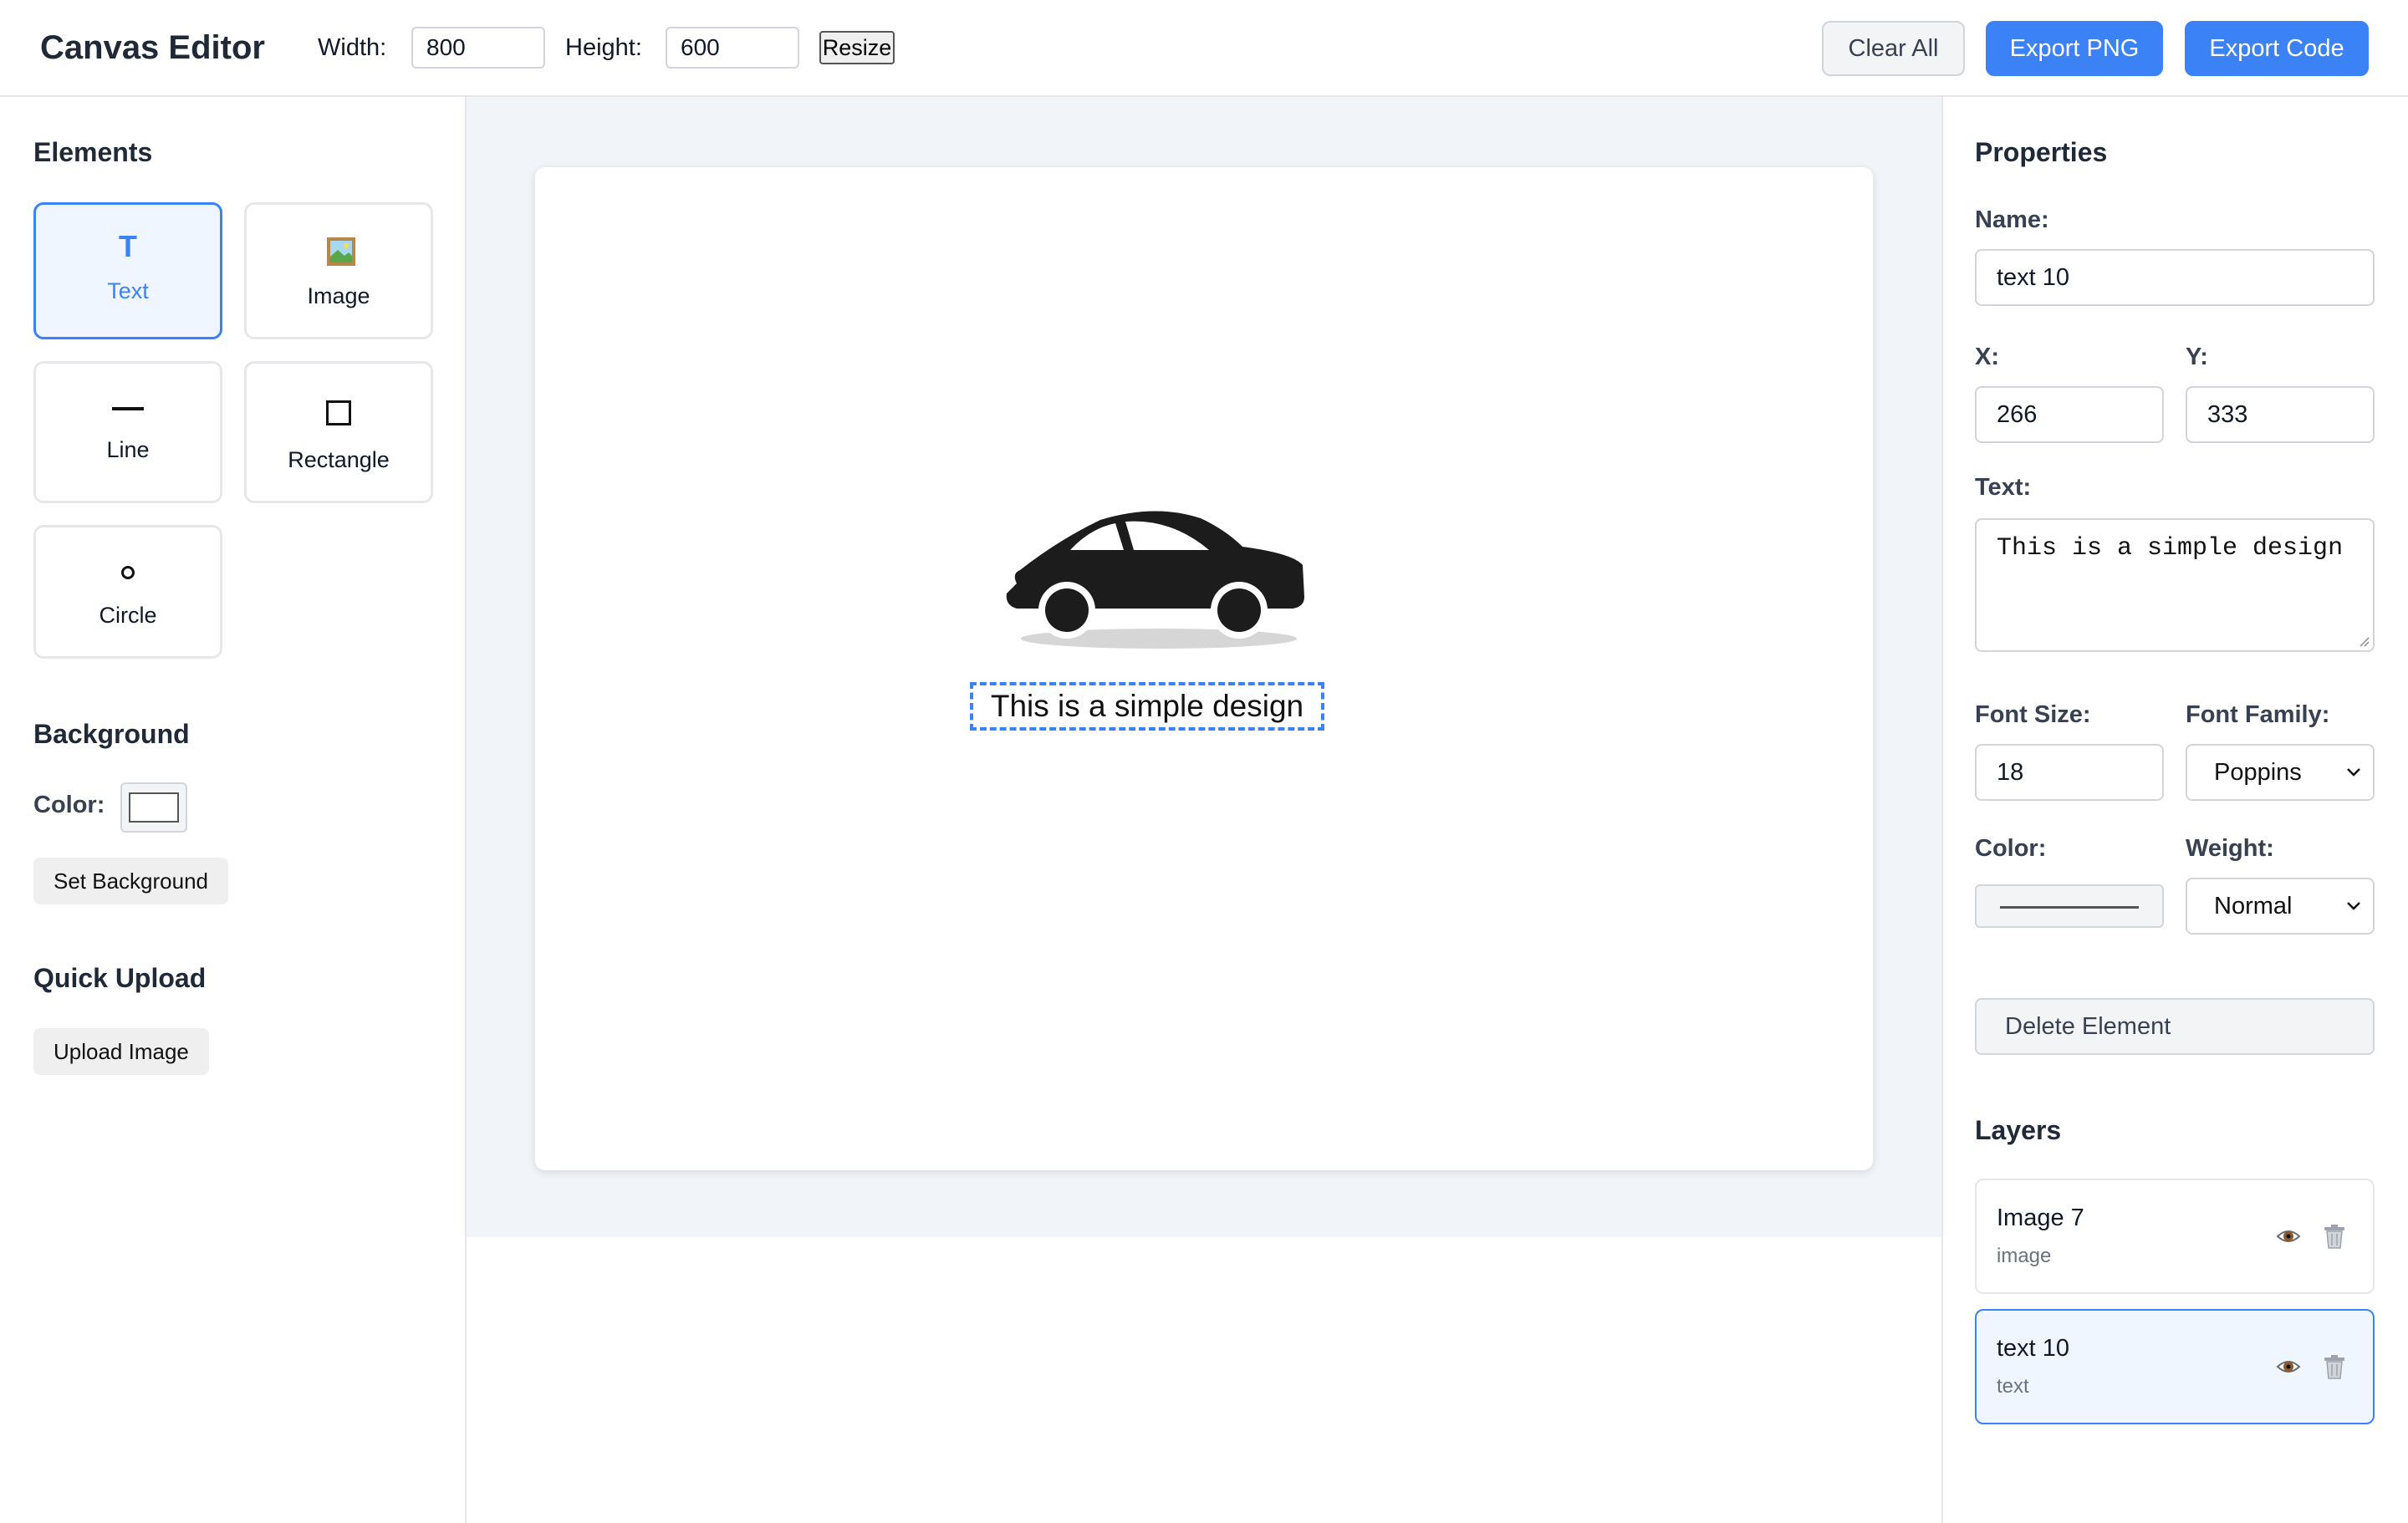 The width and height of the screenshot is (2408, 1523). What do you see at coordinates (2041, 1218) in the screenshot?
I see `layer-name: Image 7` at bounding box center [2041, 1218].